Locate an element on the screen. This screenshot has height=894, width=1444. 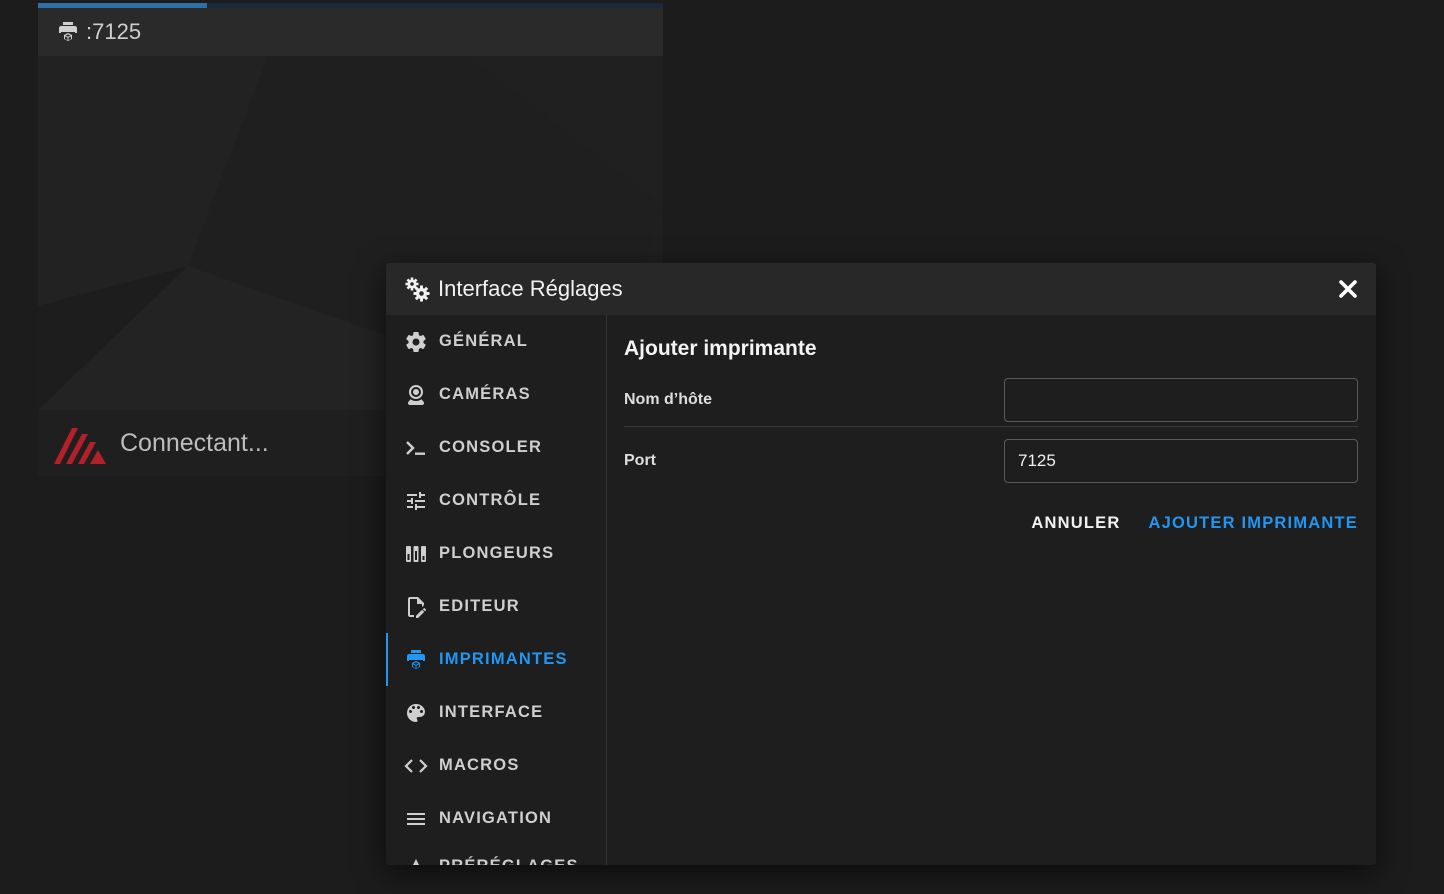
close-icon is located at coordinates (1348, 289).